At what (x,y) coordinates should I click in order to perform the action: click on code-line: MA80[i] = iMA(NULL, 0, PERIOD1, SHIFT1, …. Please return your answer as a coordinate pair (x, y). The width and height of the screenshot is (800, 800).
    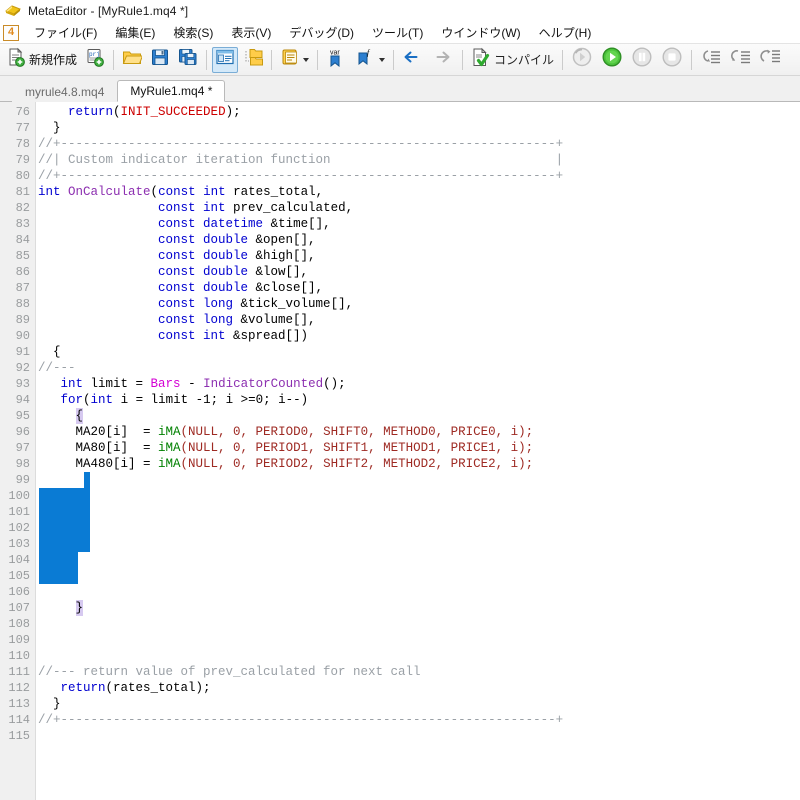
    Looking at the image, I should click on (286, 448).